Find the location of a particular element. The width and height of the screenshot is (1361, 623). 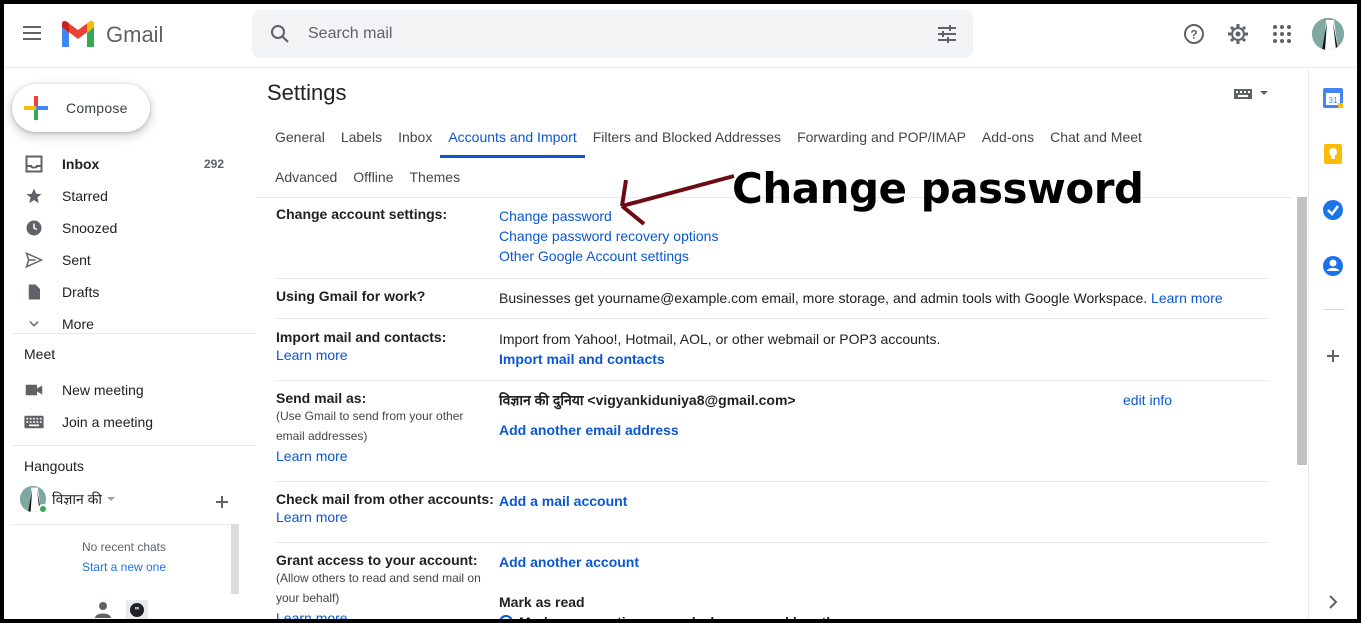

nav-item-snoozed: Snoozed is located at coordinates (124, 228).